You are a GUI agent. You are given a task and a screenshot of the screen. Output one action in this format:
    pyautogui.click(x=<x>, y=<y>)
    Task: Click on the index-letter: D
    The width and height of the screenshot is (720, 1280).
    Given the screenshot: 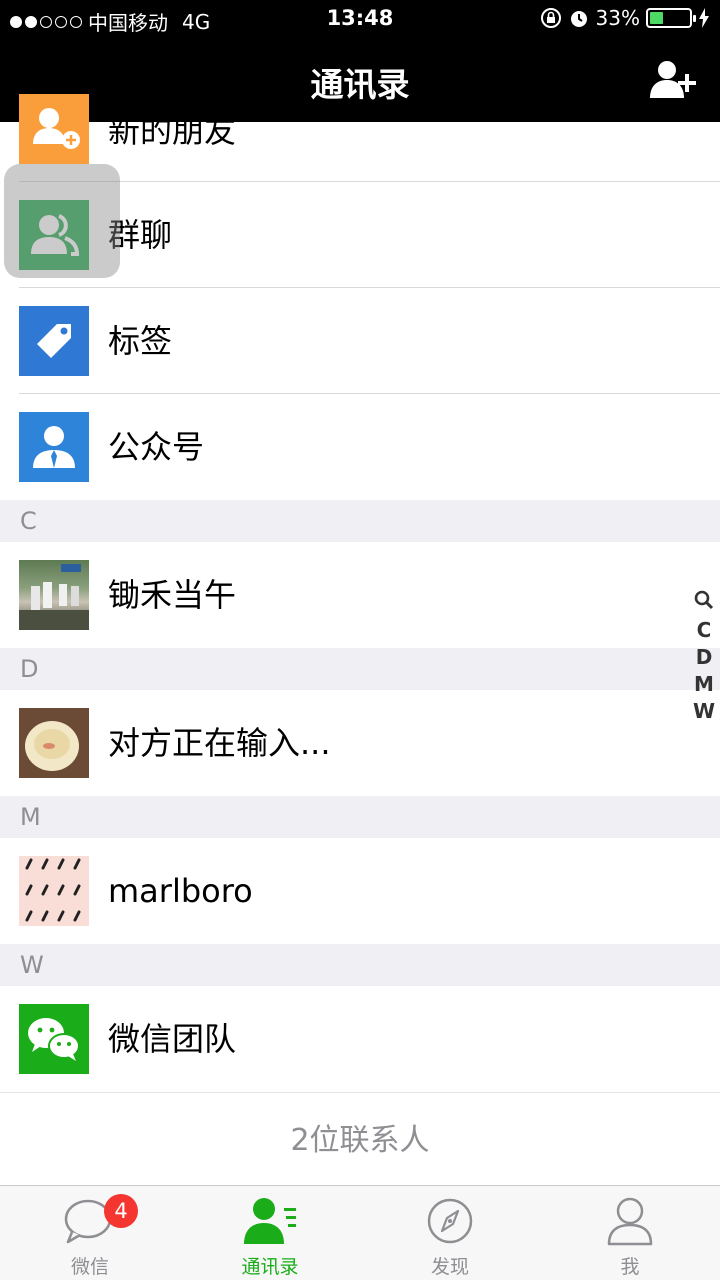 What is the action you would take?
    pyautogui.click(x=704, y=657)
    